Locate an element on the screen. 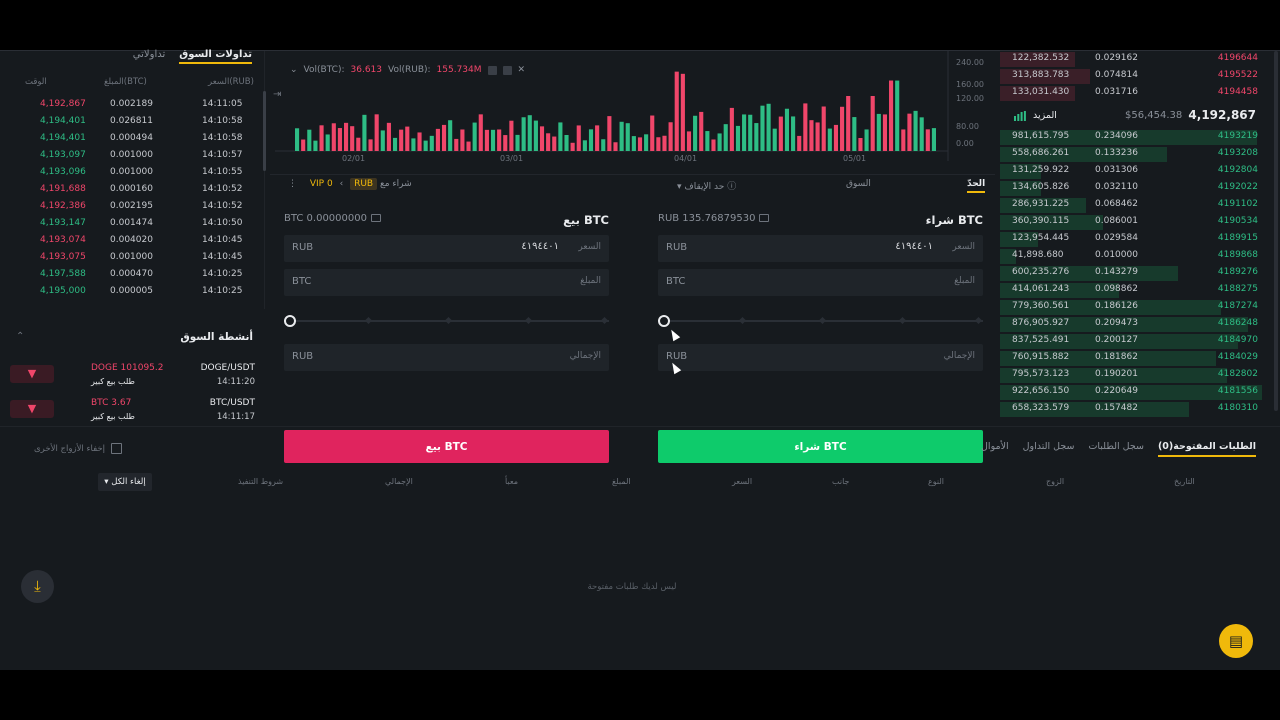 This screenshot has width=1280, height=720. bid-row: 360,390.115 0.086001 4190534 is located at coordinates (1135, 222).